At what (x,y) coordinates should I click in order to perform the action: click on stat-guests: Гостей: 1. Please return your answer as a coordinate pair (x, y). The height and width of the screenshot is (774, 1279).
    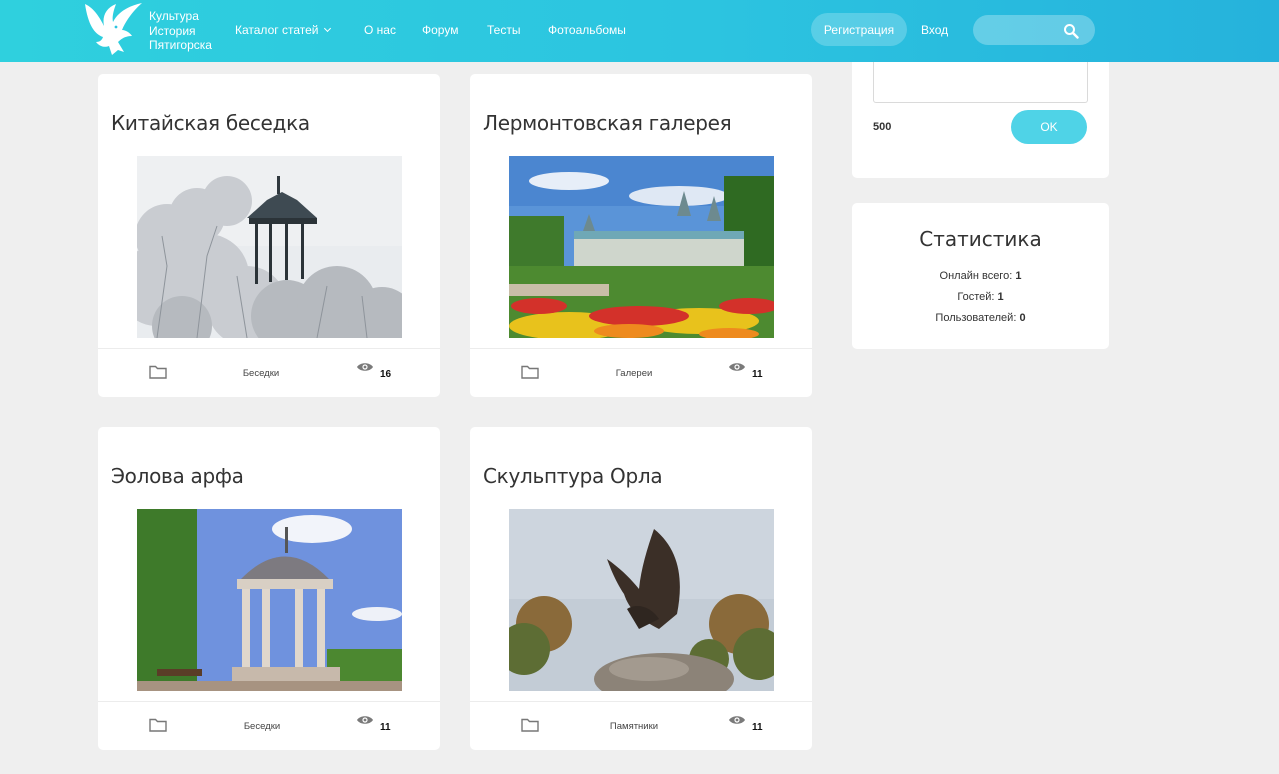
    Looking at the image, I should click on (980, 297).